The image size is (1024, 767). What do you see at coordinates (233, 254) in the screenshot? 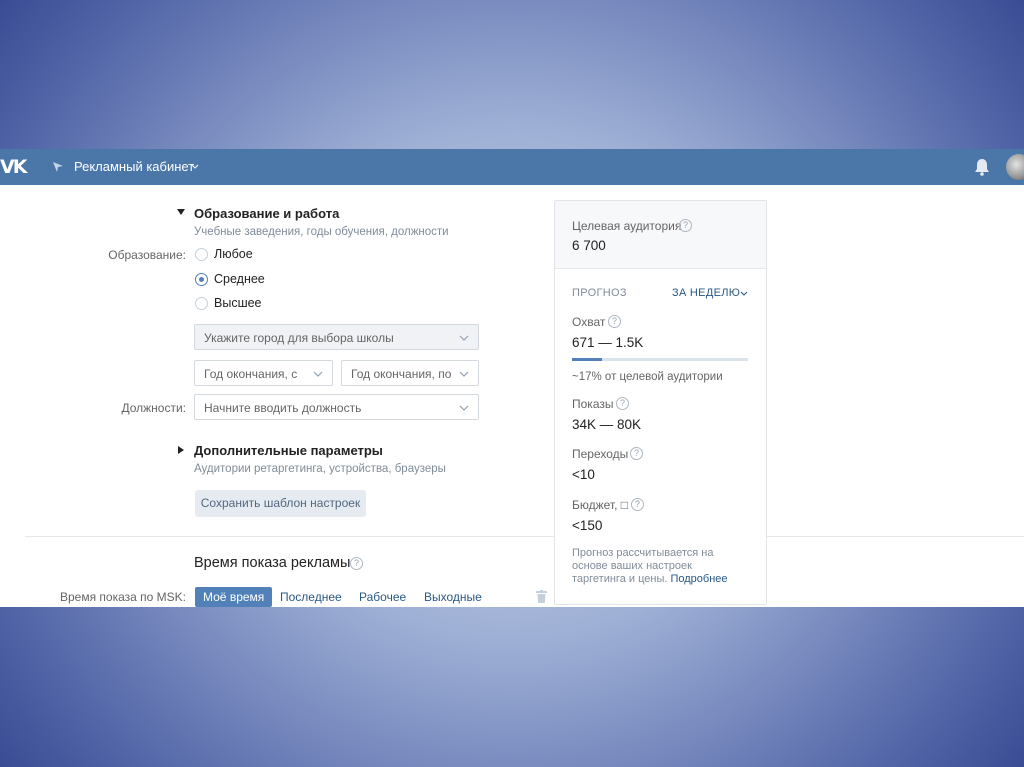
I see `radio-any-label: Любое` at bounding box center [233, 254].